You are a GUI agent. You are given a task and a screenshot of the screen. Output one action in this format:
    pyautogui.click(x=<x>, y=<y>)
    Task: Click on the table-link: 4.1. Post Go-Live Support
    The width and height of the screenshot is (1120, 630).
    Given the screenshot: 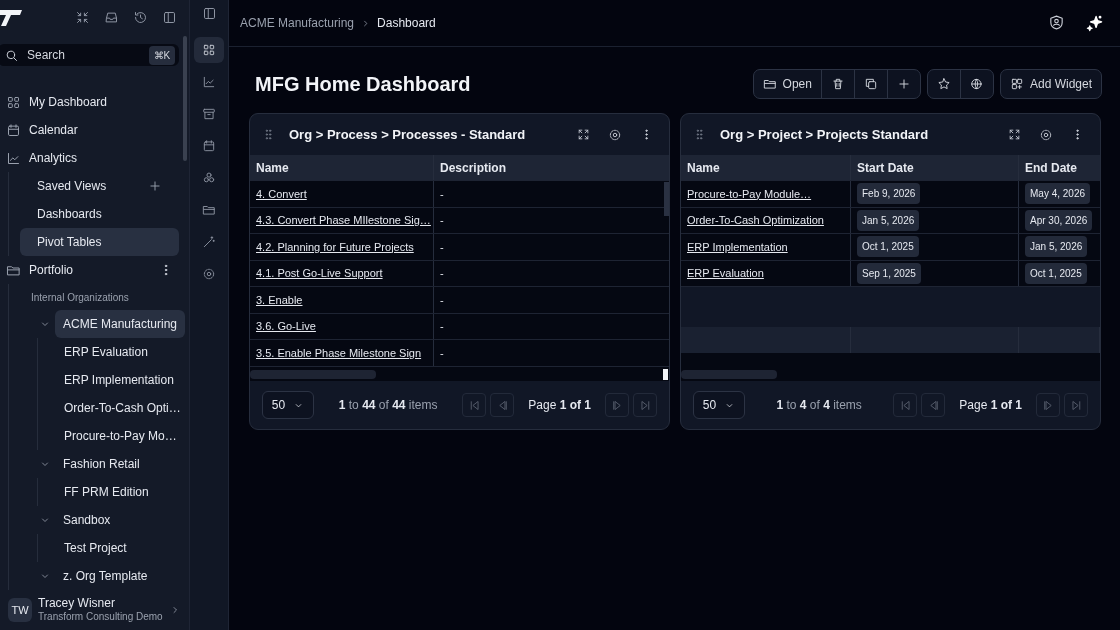 What is the action you would take?
    pyautogui.click(x=319, y=273)
    